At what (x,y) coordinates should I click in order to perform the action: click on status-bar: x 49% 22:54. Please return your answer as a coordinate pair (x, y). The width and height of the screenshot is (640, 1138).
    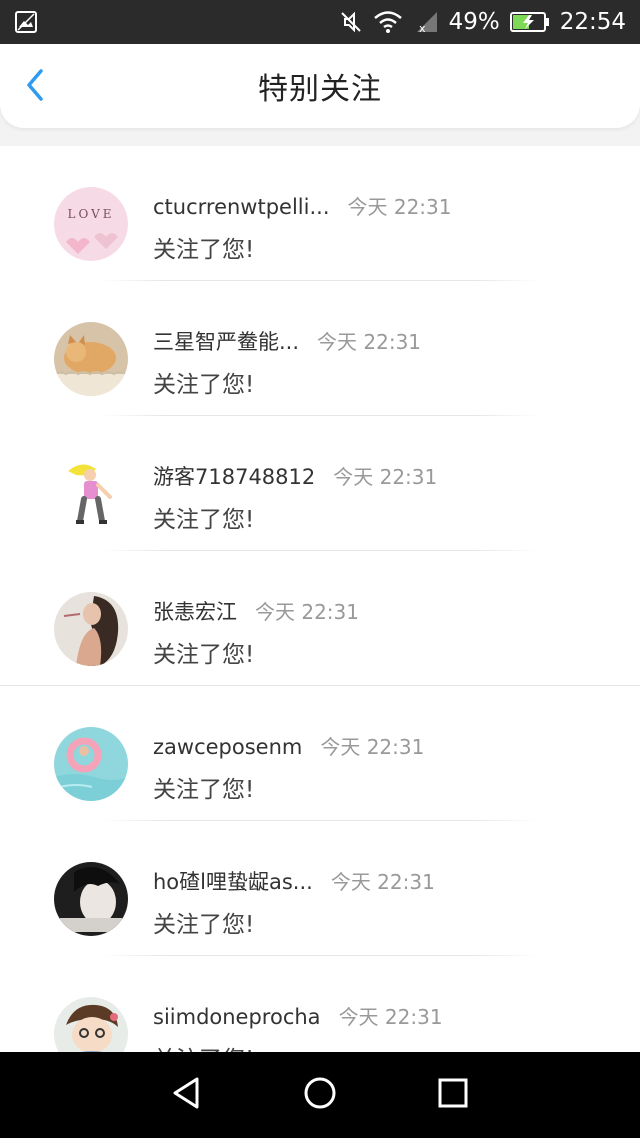
    Looking at the image, I should click on (320, 22).